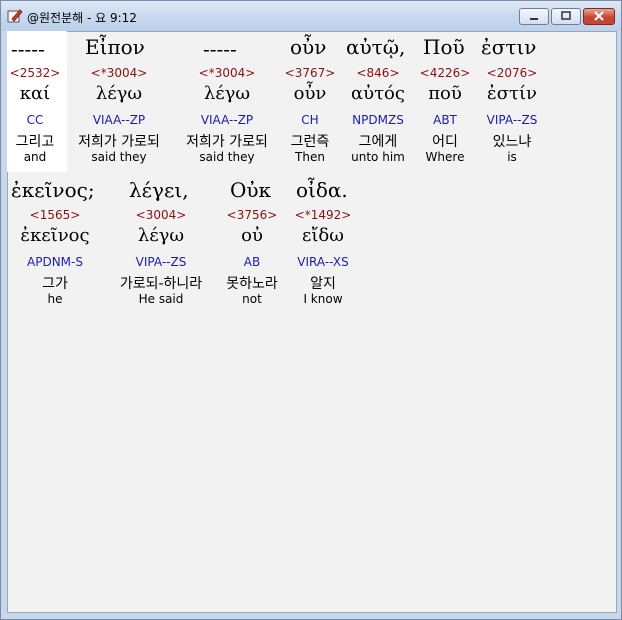 This screenshot has height=620, width=622. Describe the element at coordinates (445, 142) in the screenshot. I see `korean-gloss: 어디` at that location.